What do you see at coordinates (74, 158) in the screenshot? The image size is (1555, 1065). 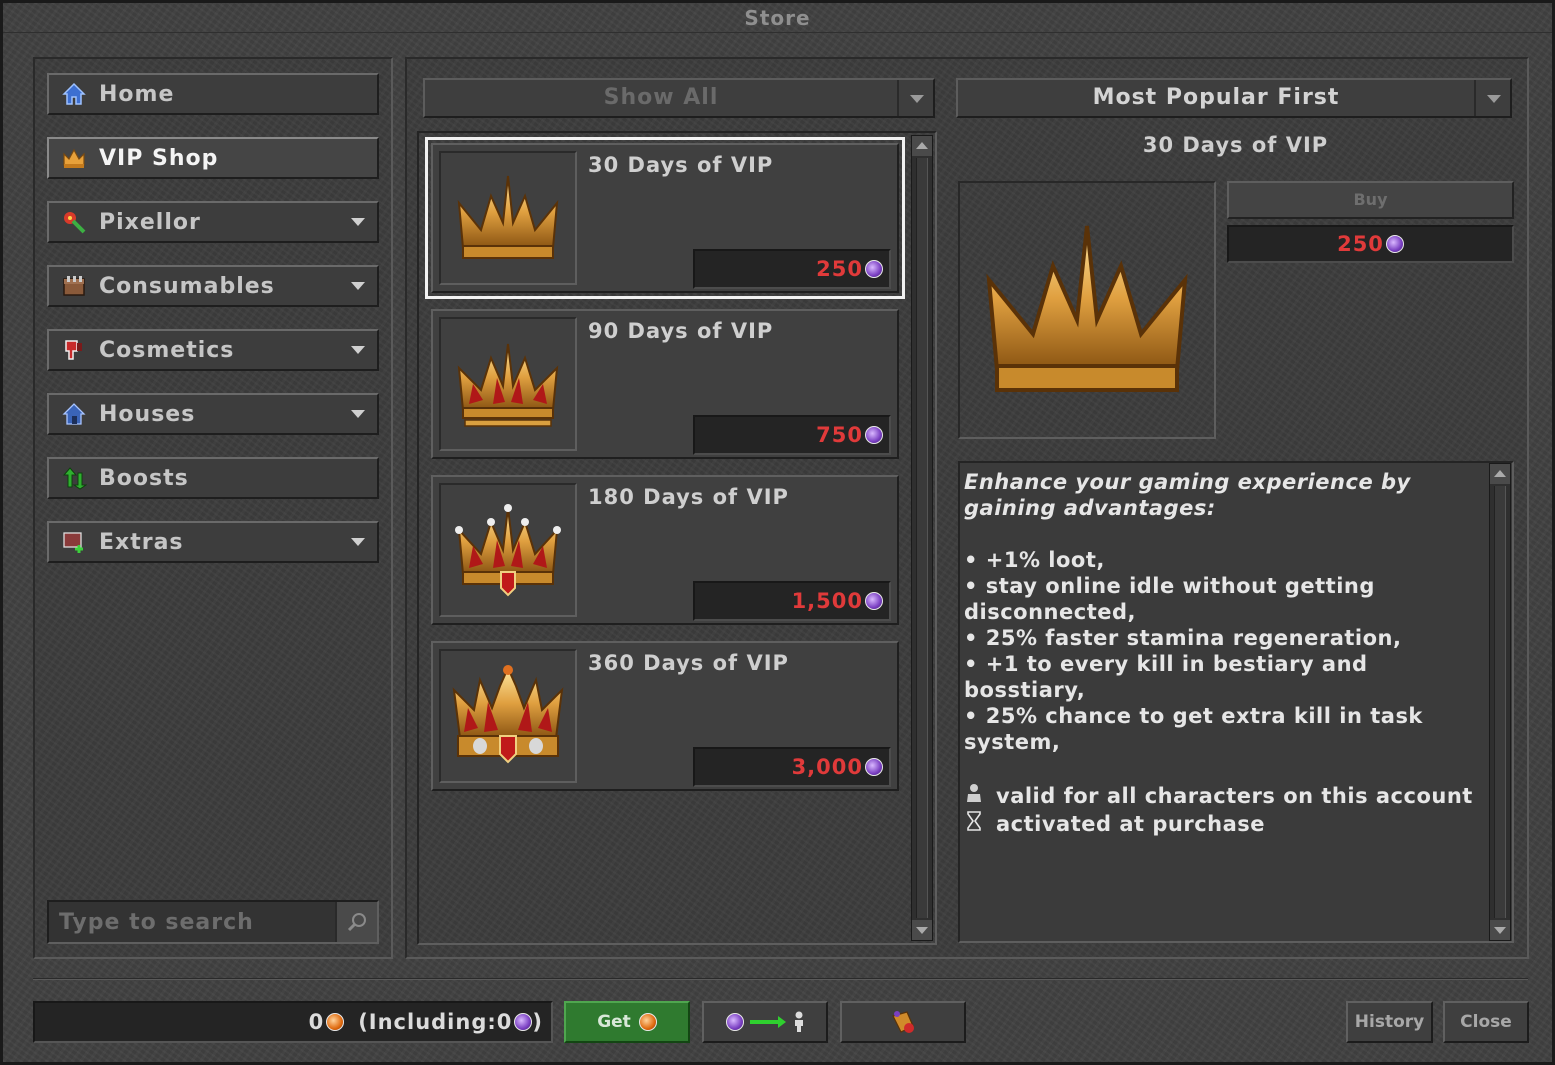 I see `crown-icon` at bounding box center [74, 158].